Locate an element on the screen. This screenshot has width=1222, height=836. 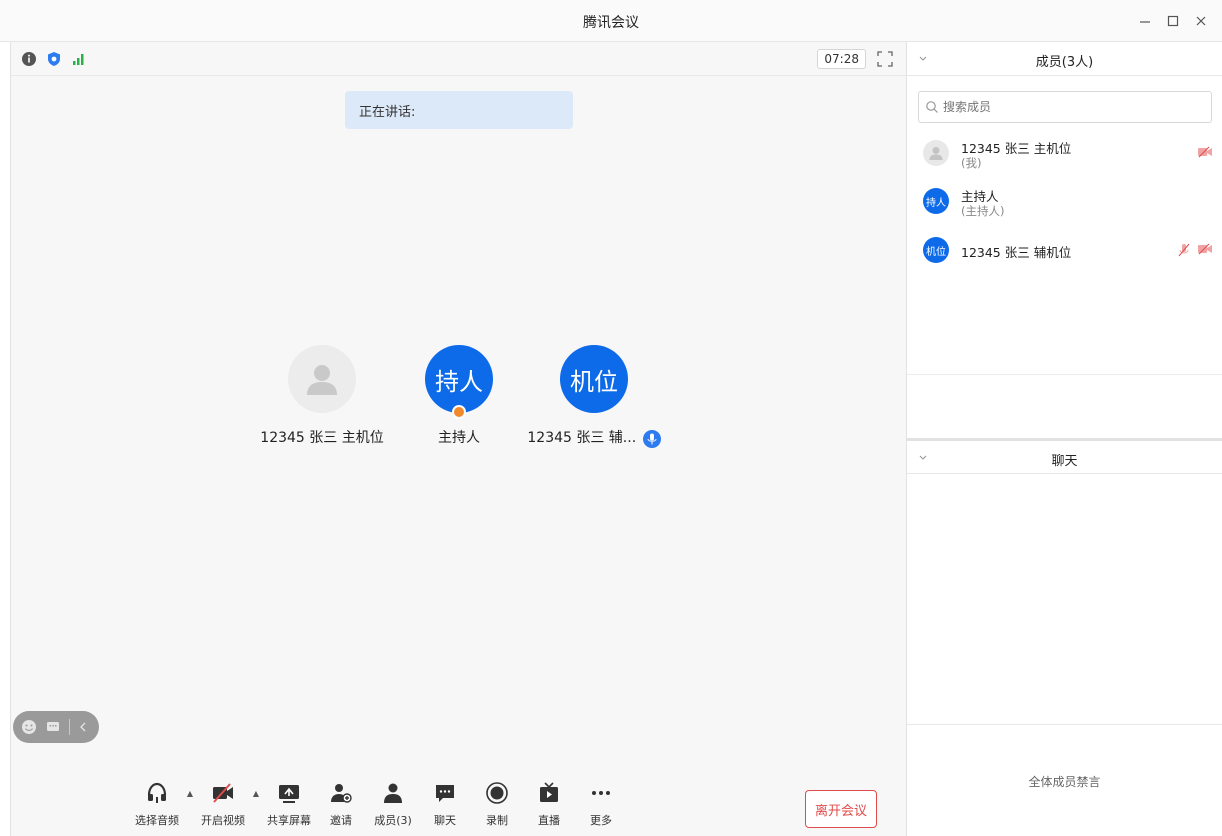
member-search-box is located at coordinates (1065, 107).